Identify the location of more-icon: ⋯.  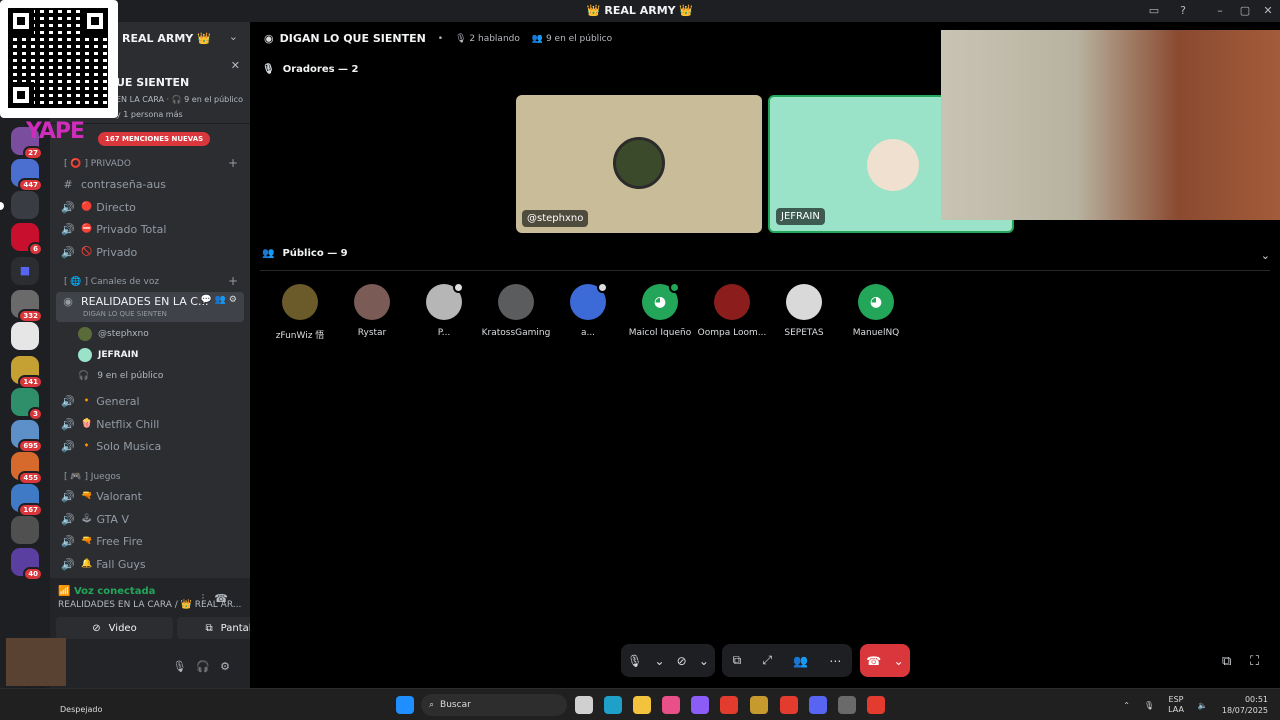
(835, 661).